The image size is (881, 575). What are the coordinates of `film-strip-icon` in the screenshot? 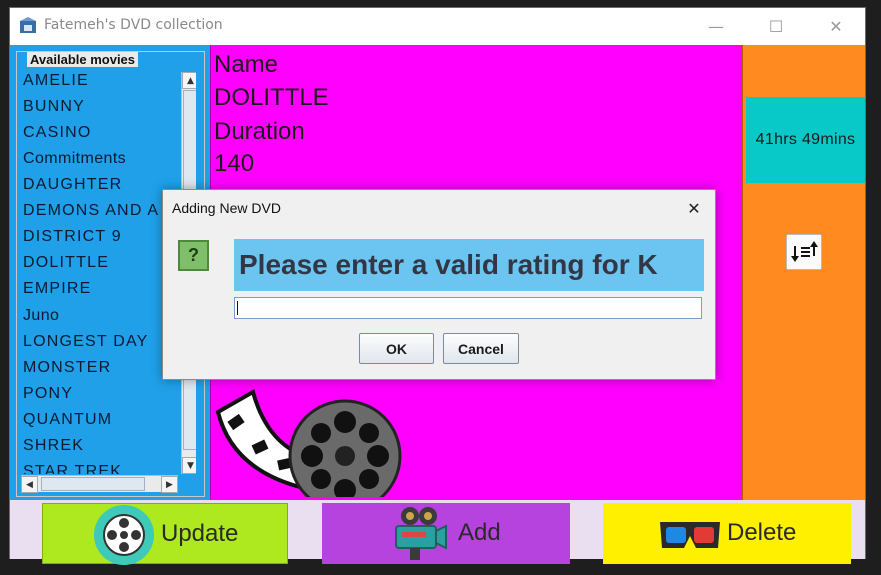 It's located at (308, 442).